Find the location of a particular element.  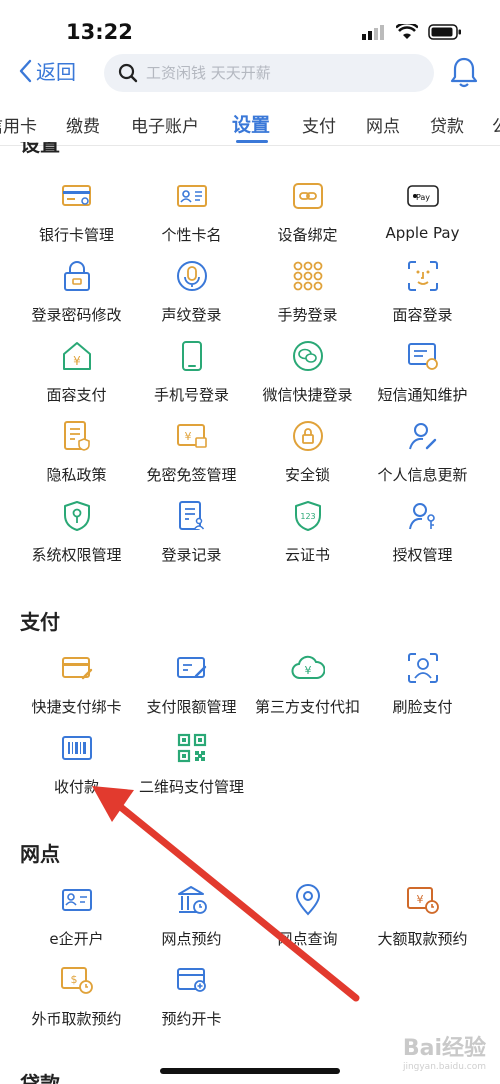

barcode-icon is located at coordinates (76, 748).